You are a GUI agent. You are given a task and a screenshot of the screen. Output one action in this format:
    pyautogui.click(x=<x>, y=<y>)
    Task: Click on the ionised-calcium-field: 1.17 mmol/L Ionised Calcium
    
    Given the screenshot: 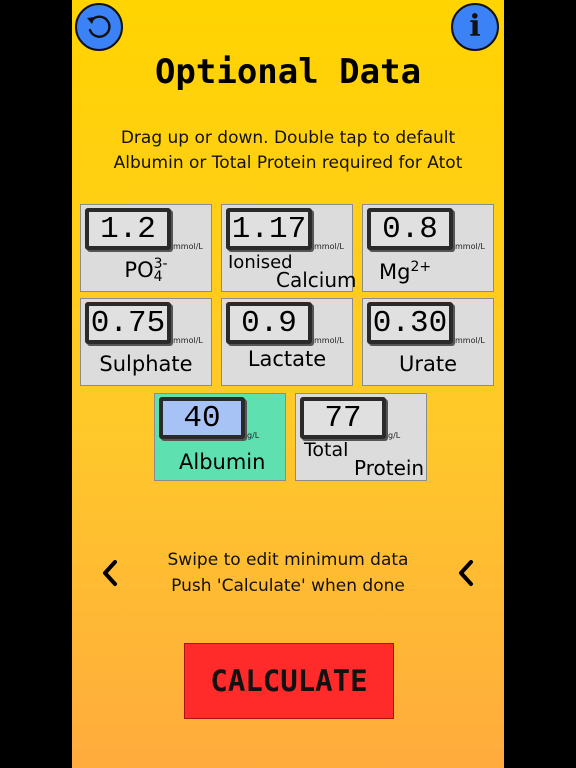 What is the action you would take?
    pyautogui.click(x=289, y=248)
    